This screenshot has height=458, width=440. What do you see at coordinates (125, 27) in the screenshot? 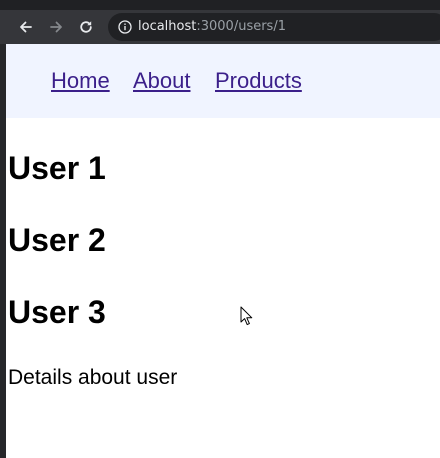
I see `info-icon` at bounding box center [125, 27].